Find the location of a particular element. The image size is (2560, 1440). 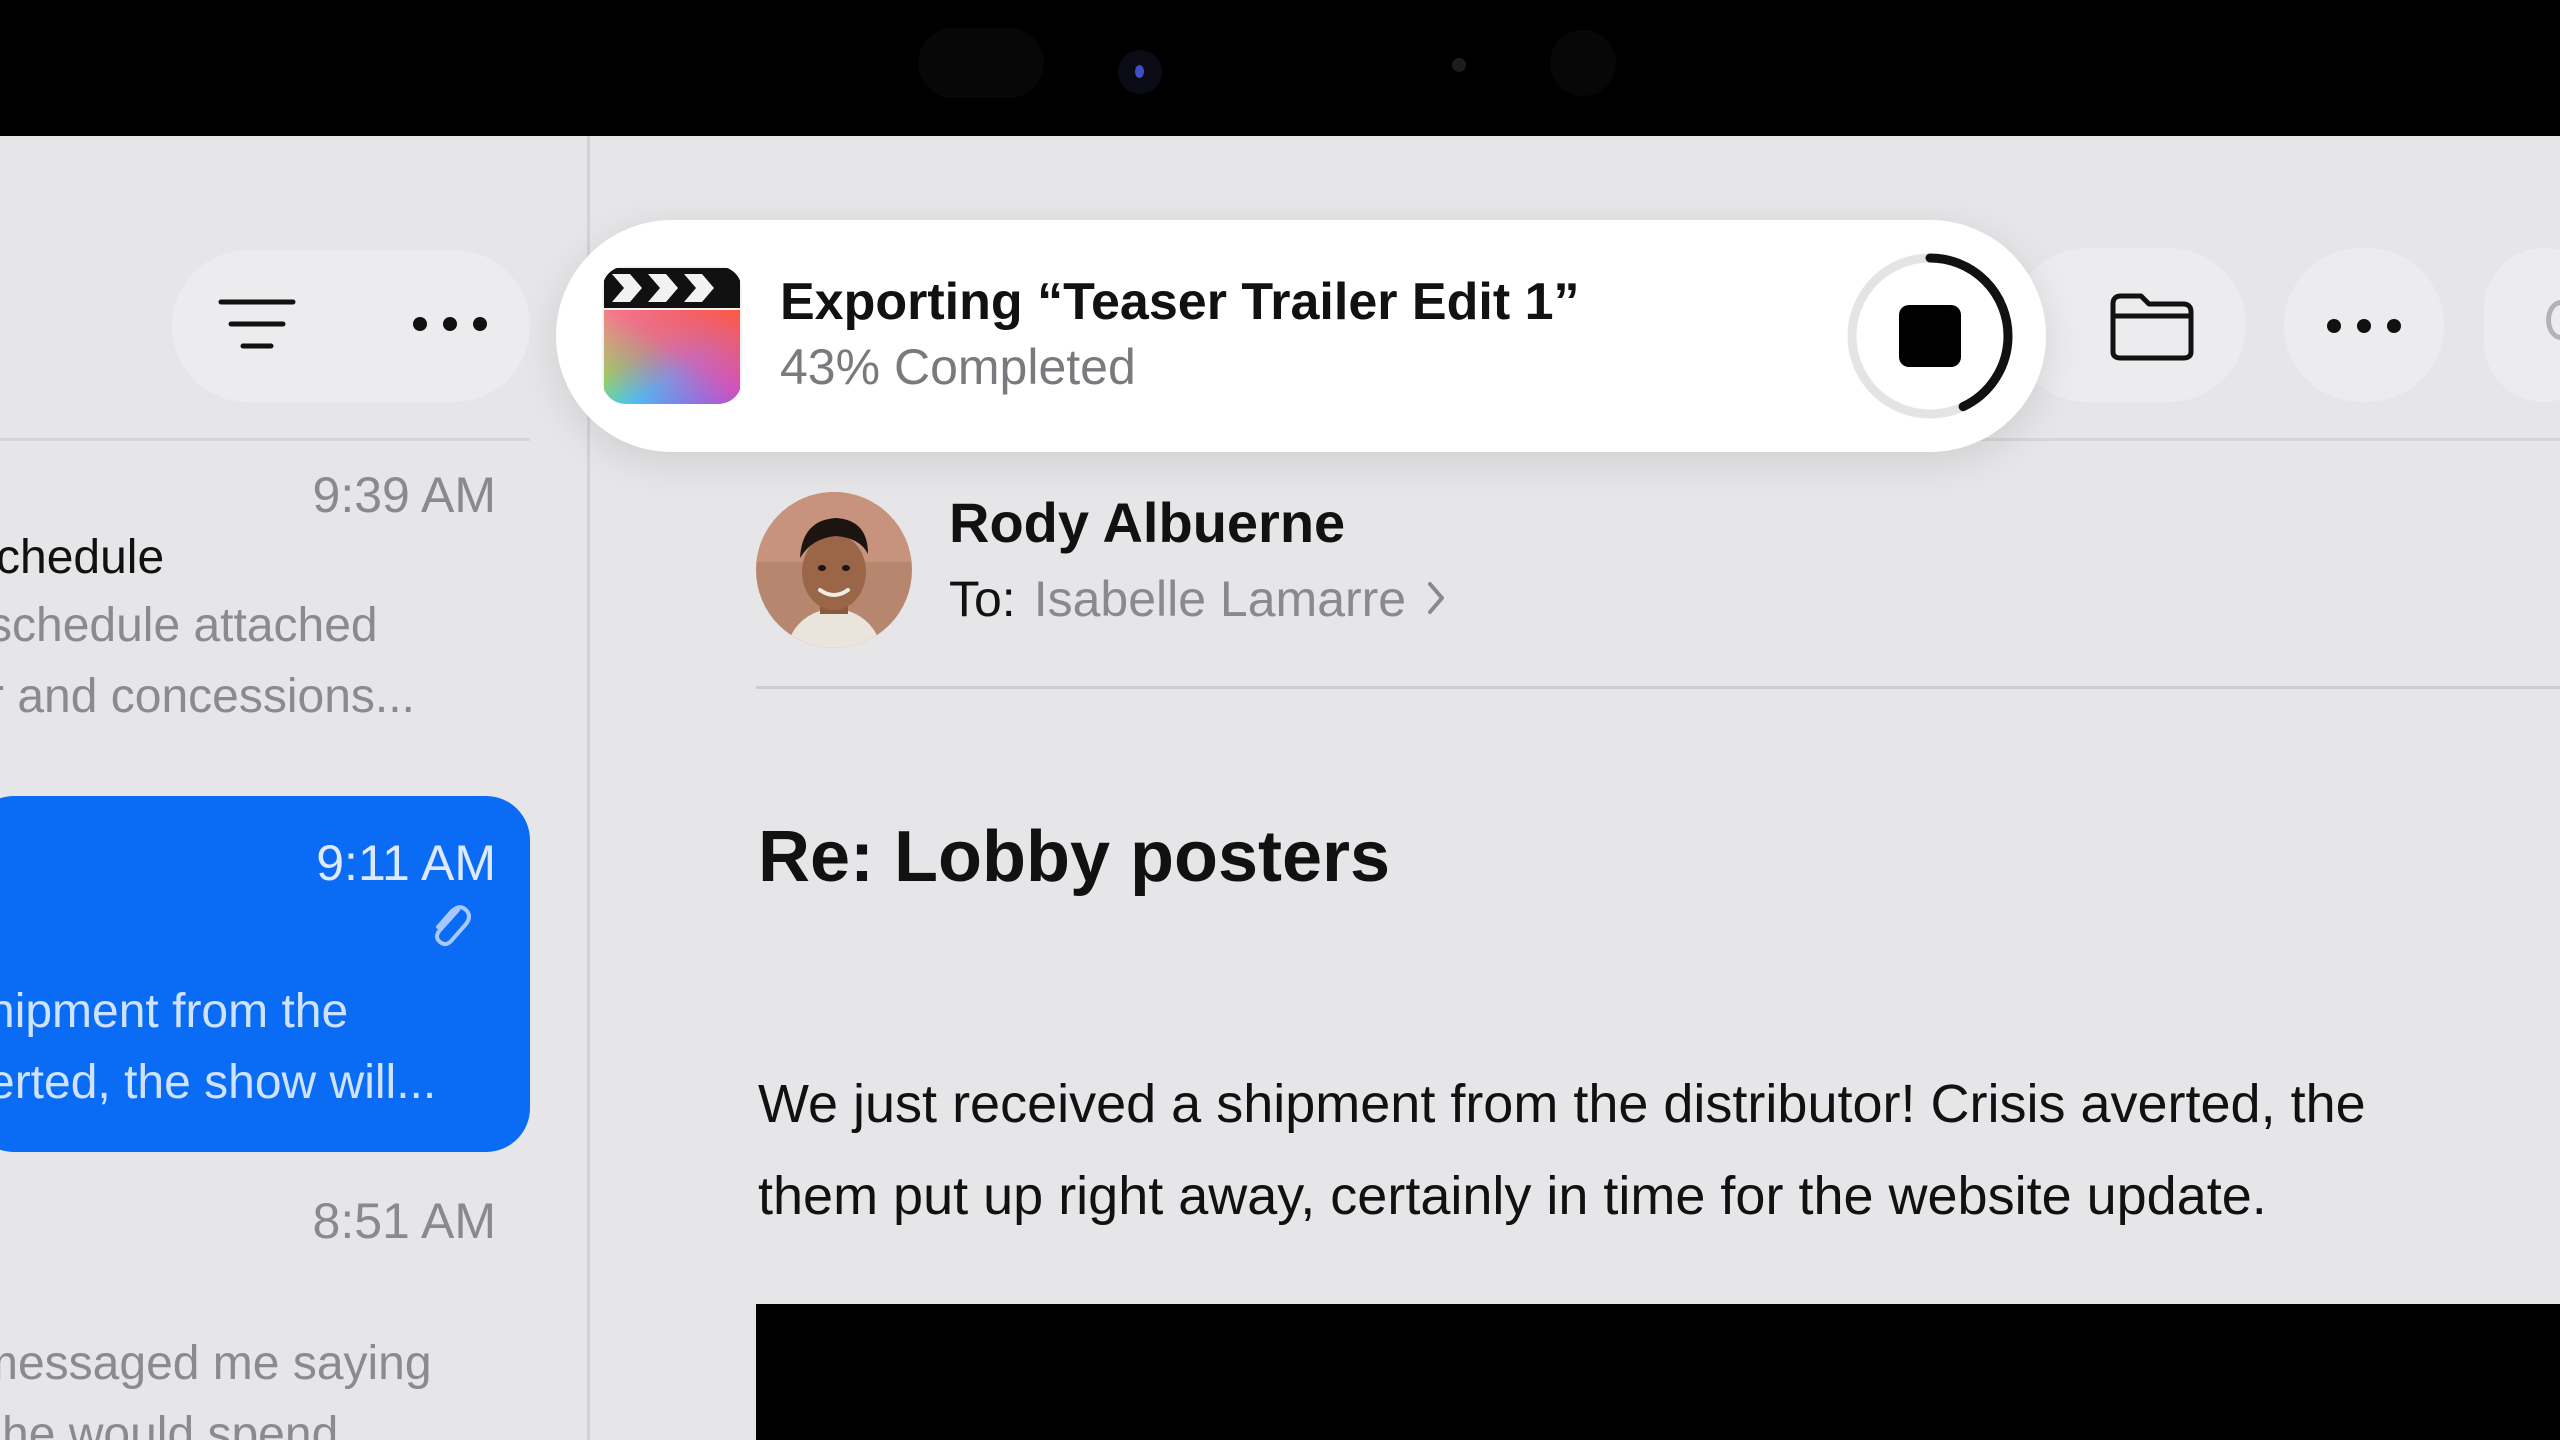

to-label: To: is located at coordinates (982, 599).